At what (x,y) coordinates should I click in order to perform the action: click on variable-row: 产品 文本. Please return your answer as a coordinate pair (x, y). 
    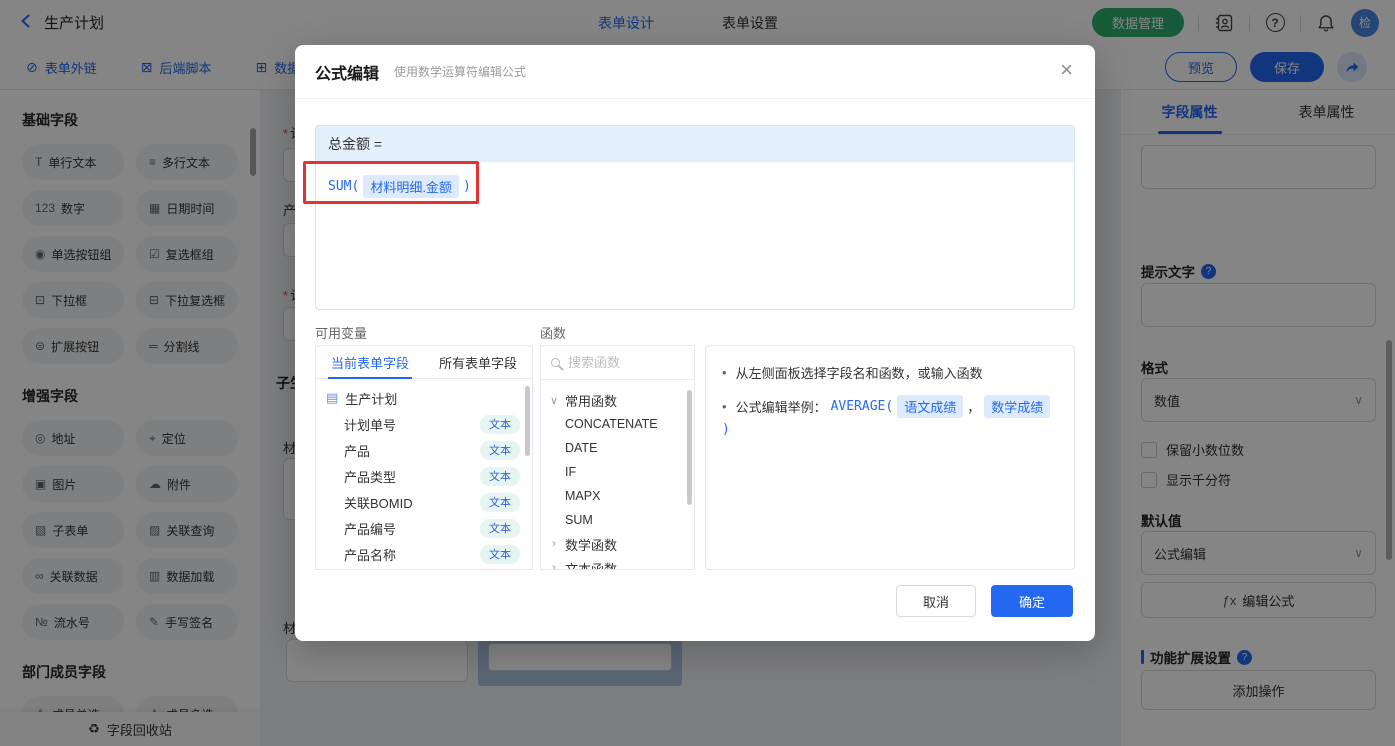
    Looking at the image, I should click on (424, 450).